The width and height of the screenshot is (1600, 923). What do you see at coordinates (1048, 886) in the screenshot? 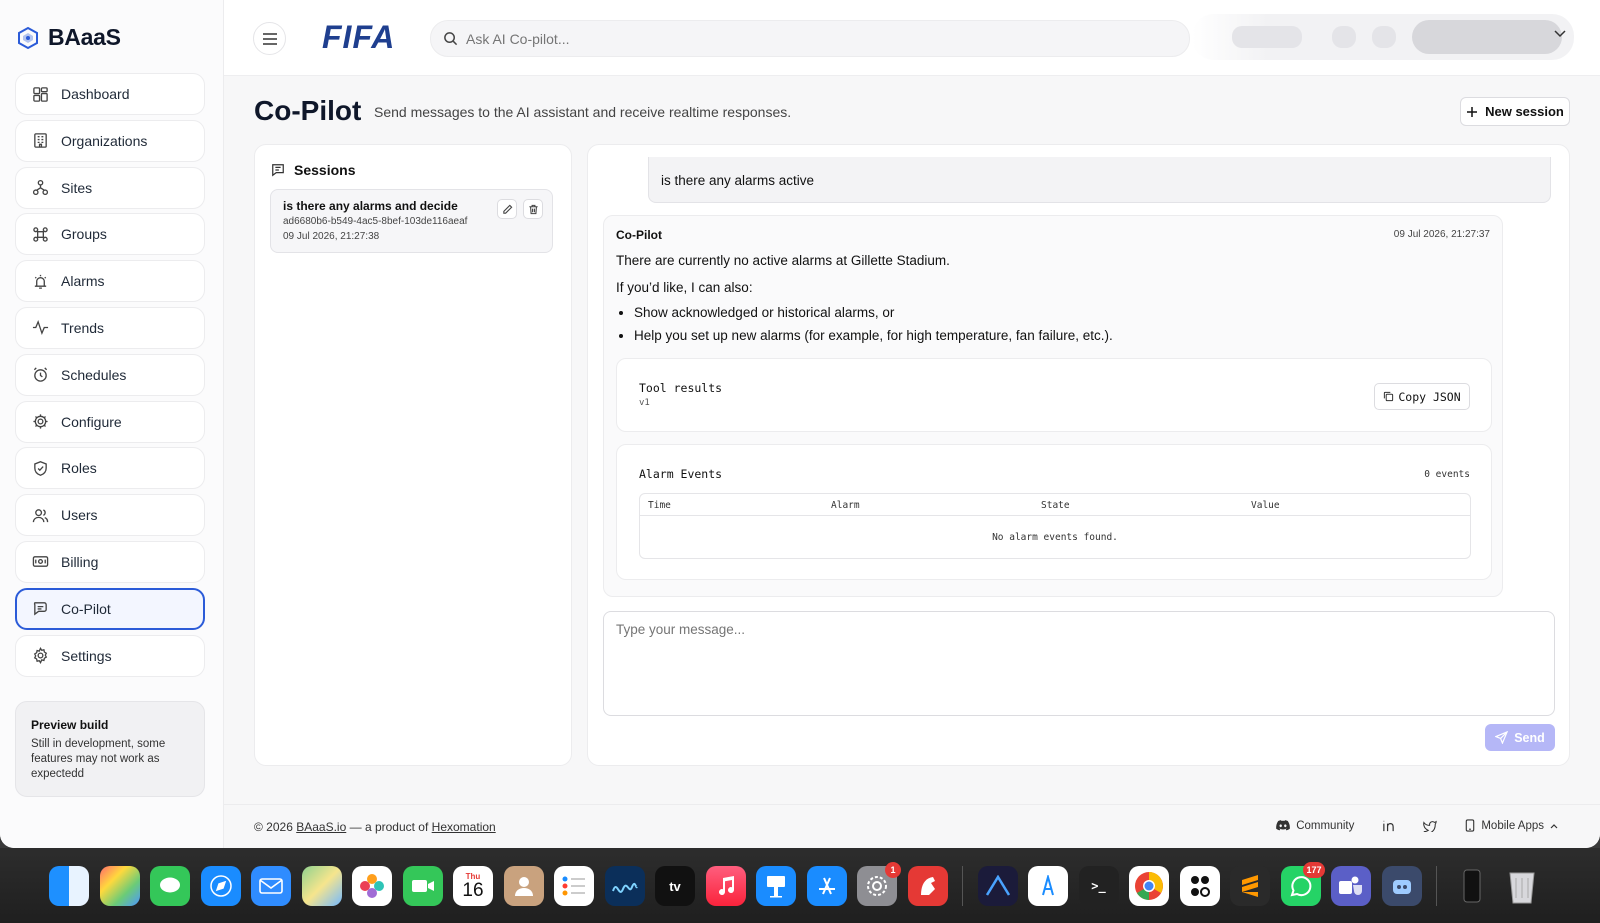
I see `xcode-like-icon` at bounding box center [1048, 886].